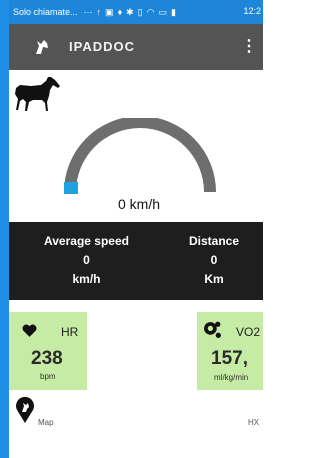 Image resolution: width=320 pixels, height=458 pixels. Describe the element at coordinates (229, 358) in the screenshot. I see `vo2-value: 157,` at that location.